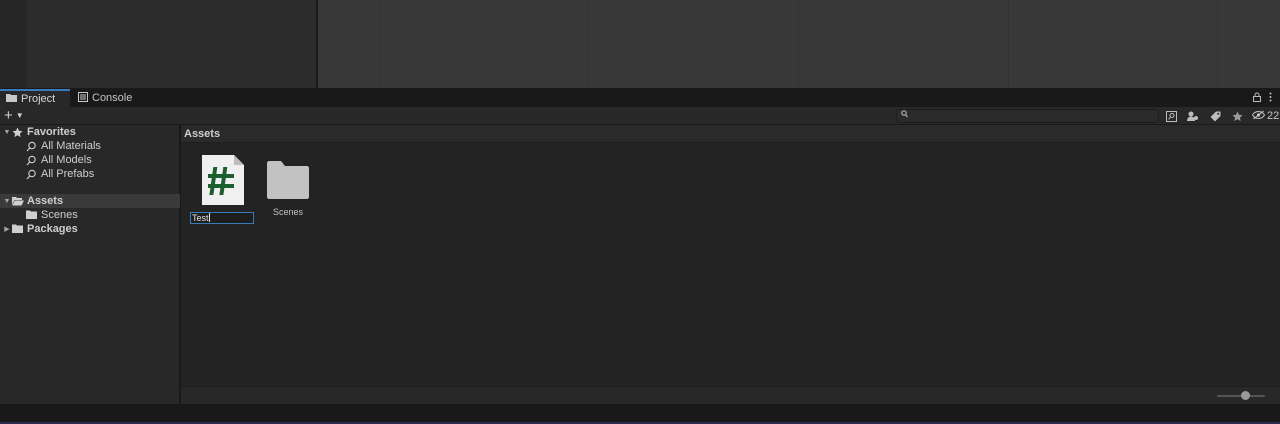  I want to click on tree-item-label: All Models, so click(66, 160).